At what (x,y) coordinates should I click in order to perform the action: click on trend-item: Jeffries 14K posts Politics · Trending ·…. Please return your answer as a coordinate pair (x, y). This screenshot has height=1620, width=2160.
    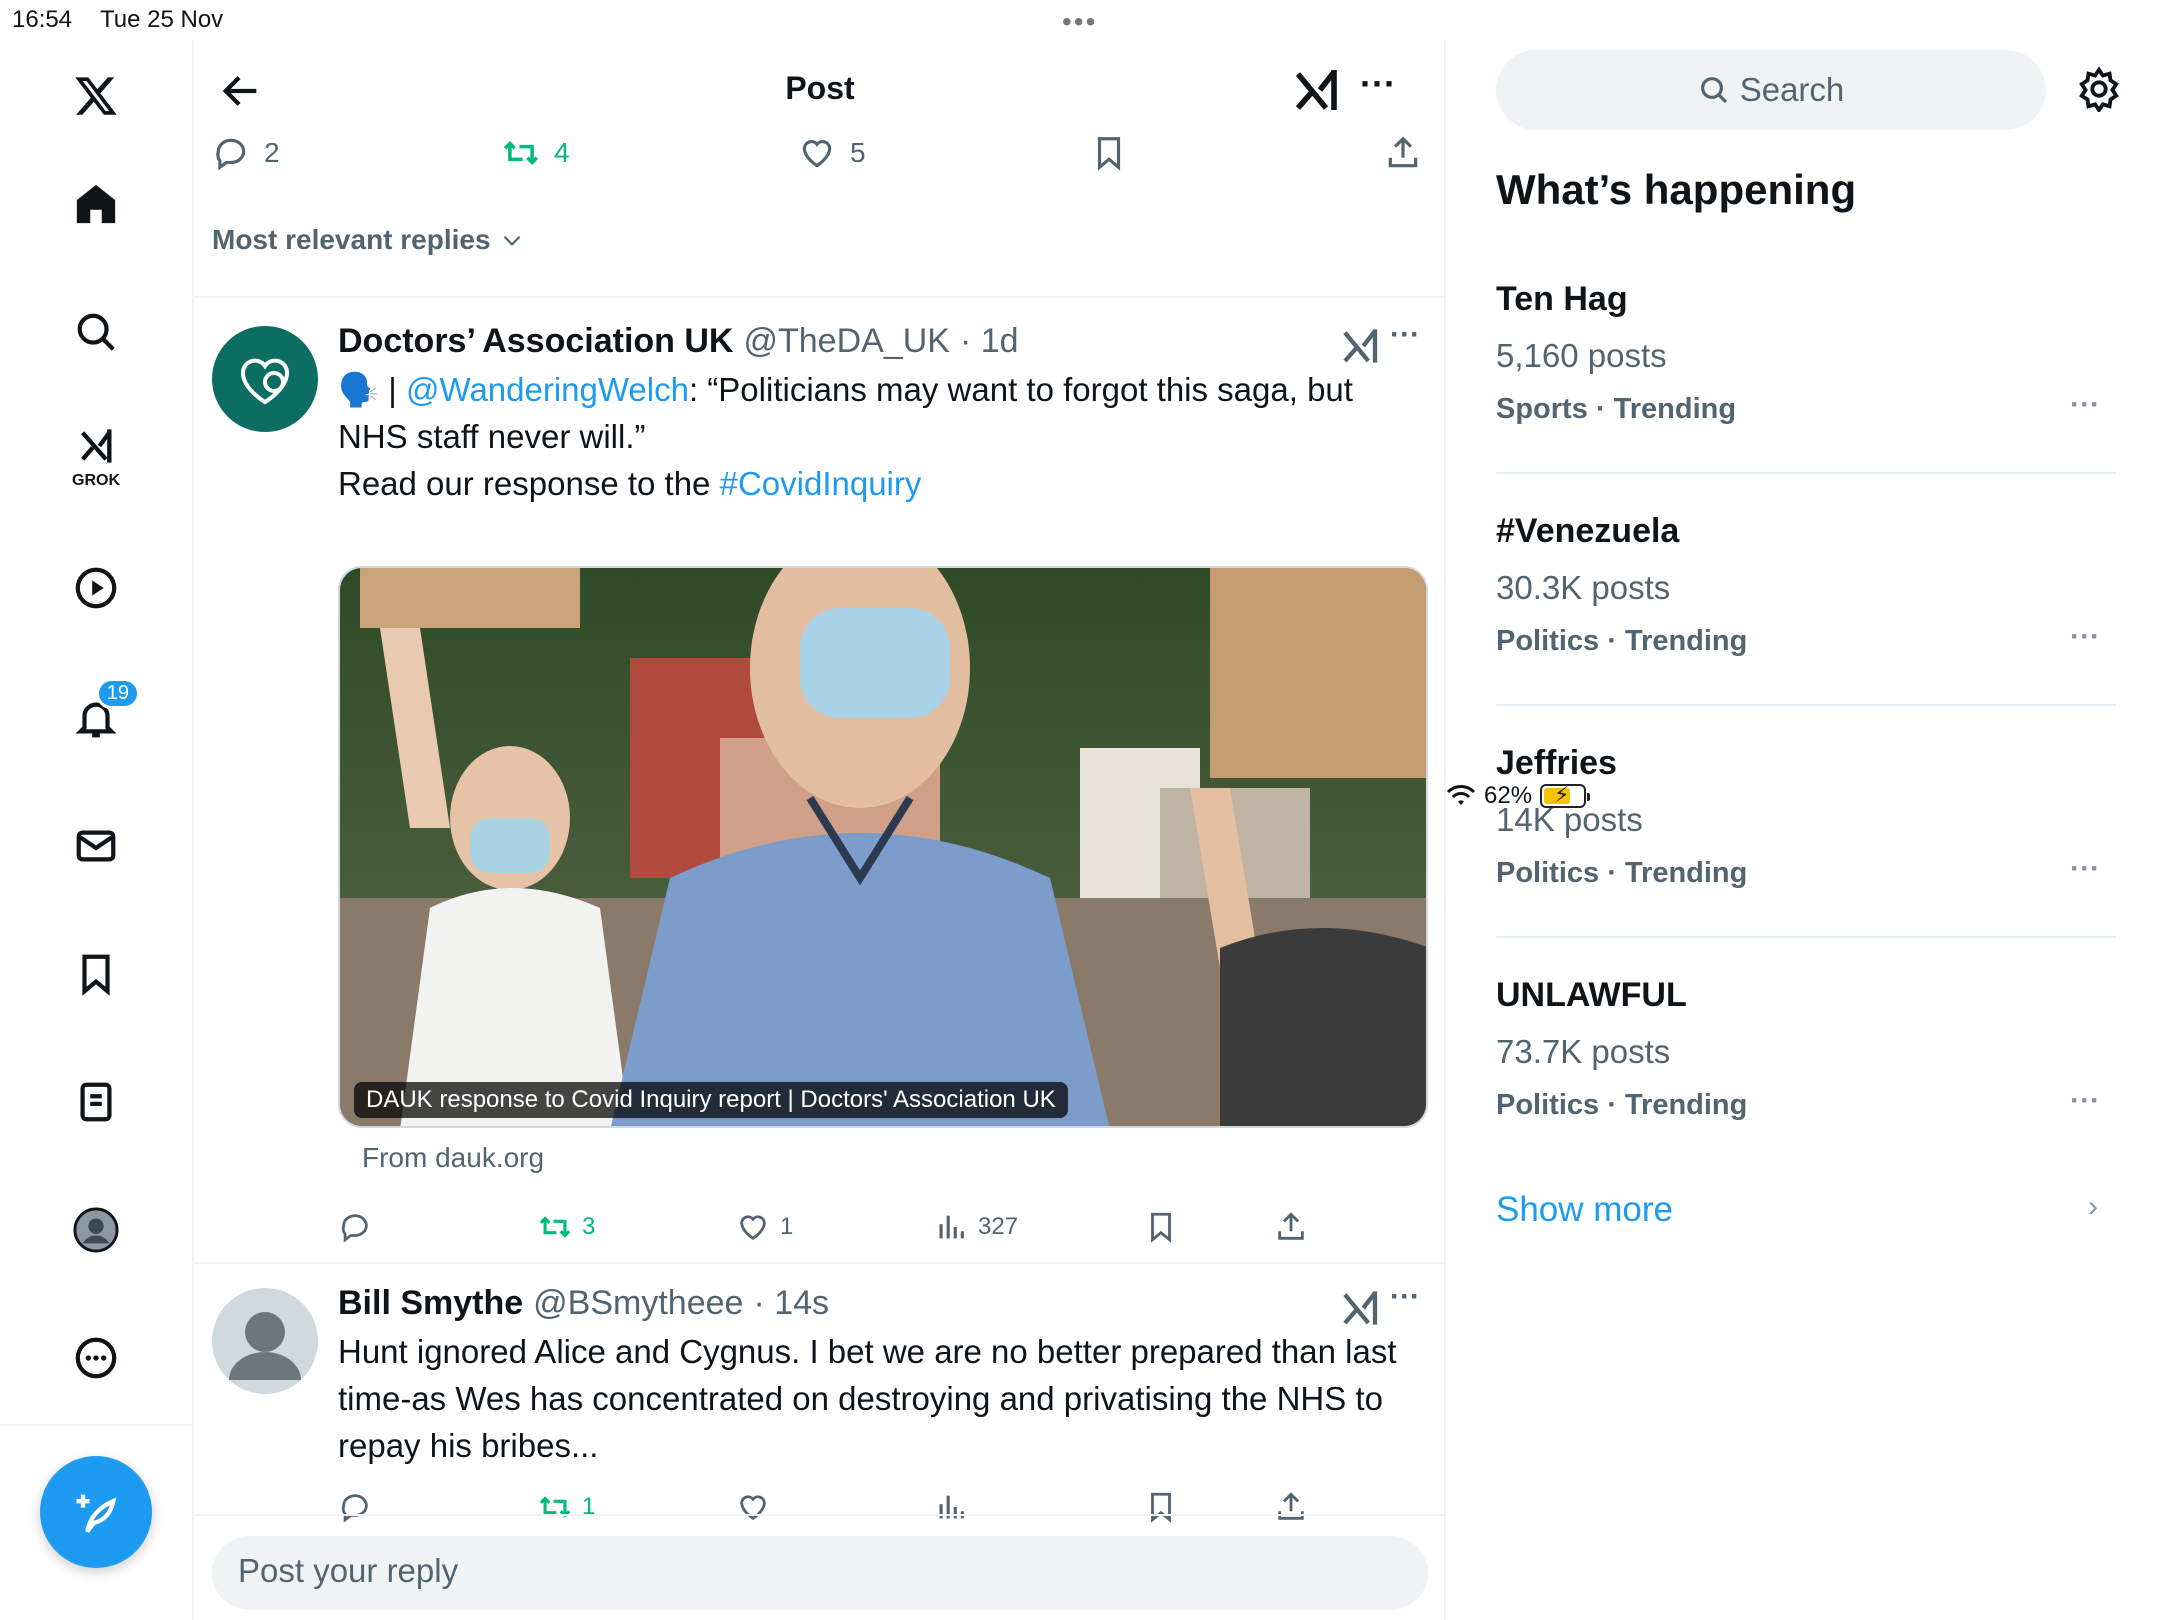
    Looking at the image, I should click on (1806, 817).